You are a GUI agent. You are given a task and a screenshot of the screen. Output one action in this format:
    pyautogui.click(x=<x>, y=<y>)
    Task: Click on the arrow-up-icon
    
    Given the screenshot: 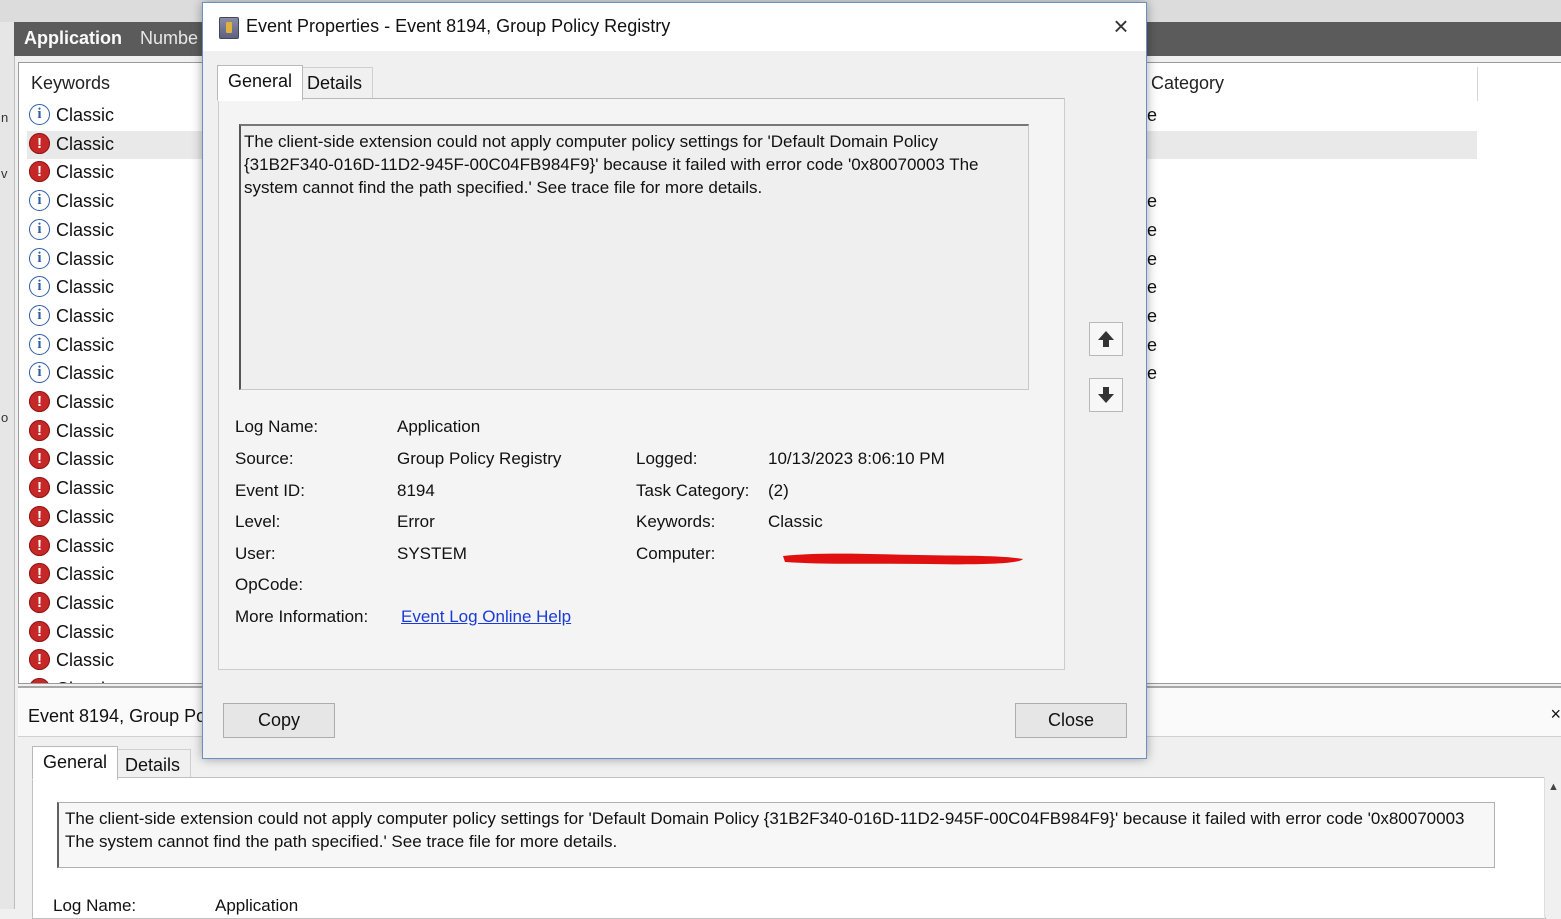 What is the action you would take?
    pyautogui.click(x=1106, y=339)
    